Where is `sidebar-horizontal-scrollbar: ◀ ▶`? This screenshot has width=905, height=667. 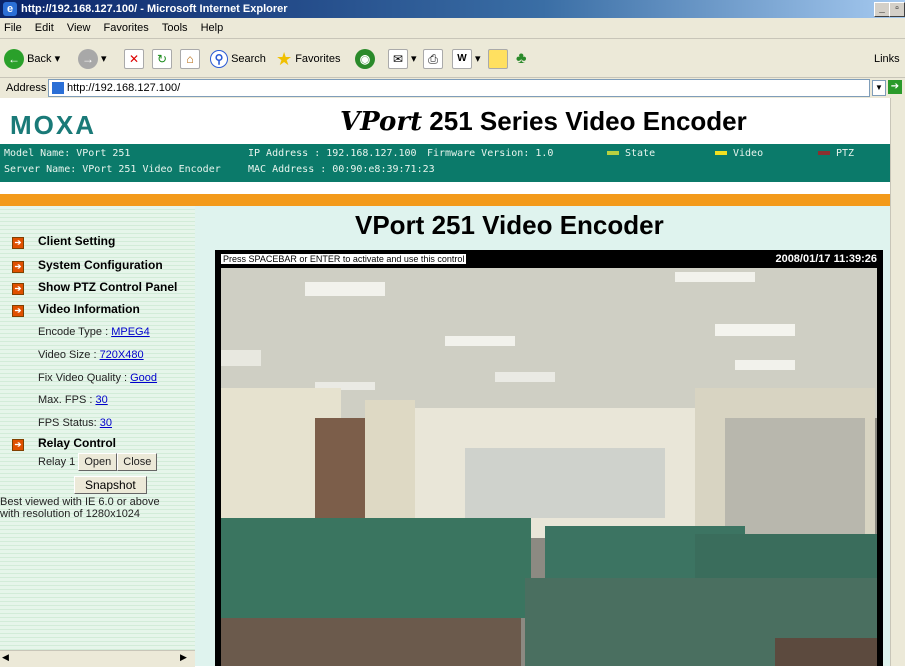 sidebar-horizontal-scrollbar: ◀ ▶ is located at coordinates (97, 658).